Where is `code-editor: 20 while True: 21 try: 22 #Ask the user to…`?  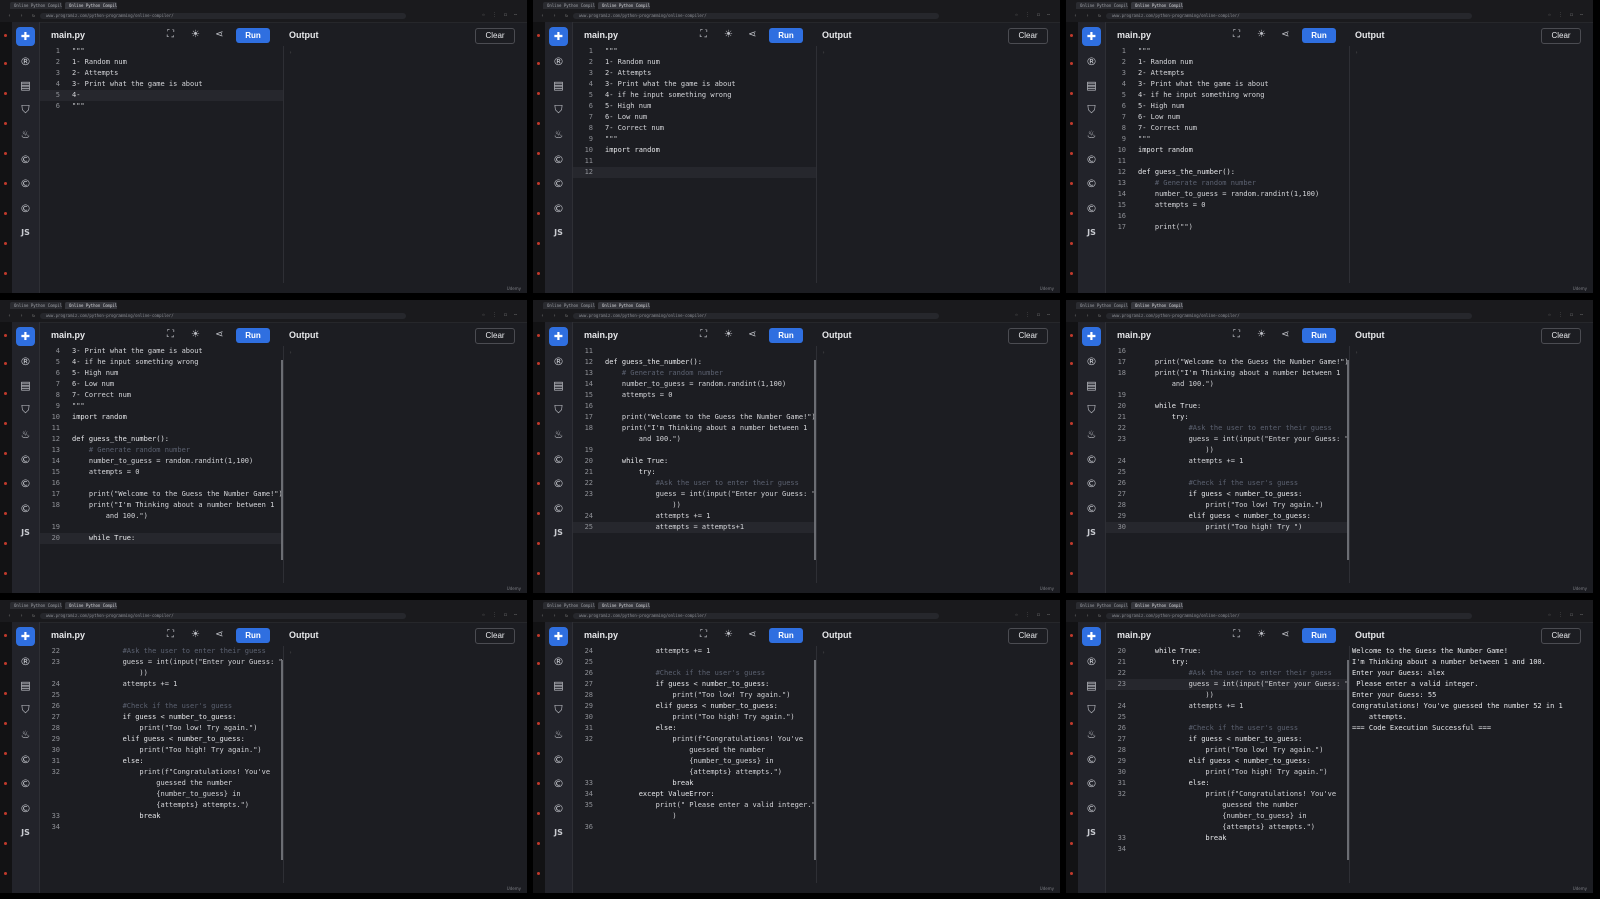
code-editor: 20 while True: 21 try: 22 #Ask the user to… is located at coordinates (1228, 764).